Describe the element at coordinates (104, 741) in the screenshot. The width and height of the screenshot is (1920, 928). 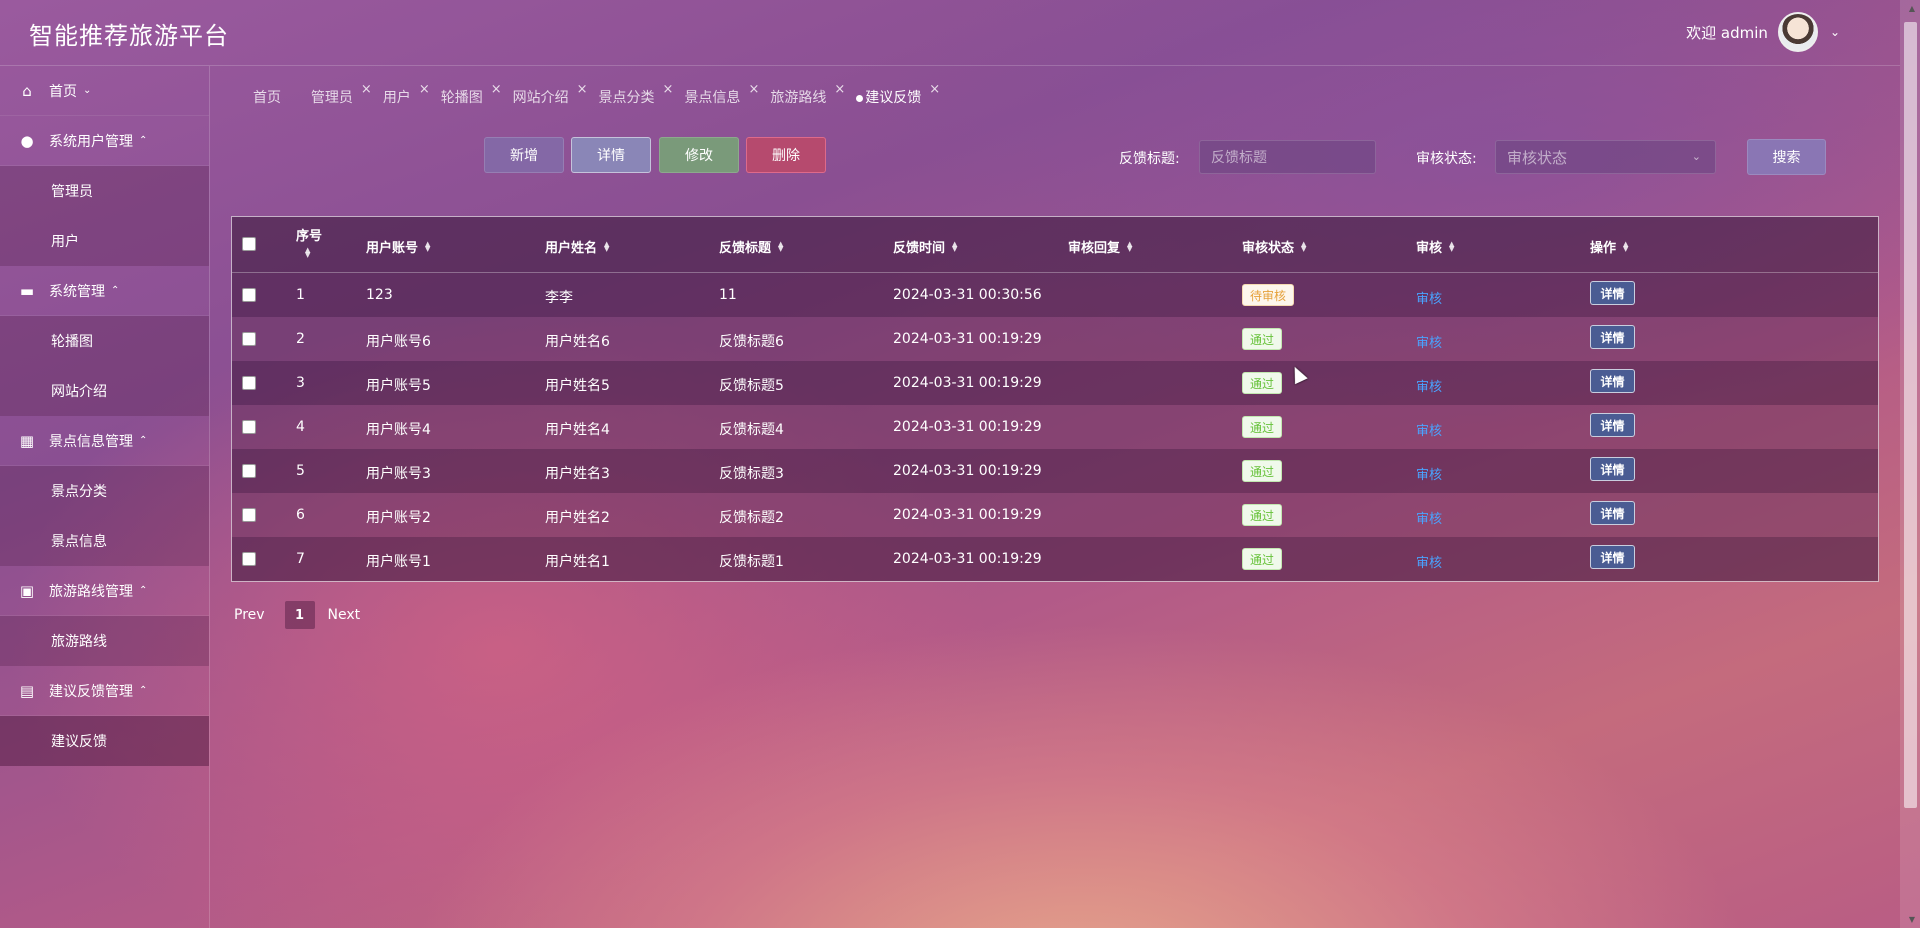
I see `sidebar-item-feedback: 建议反馈` at that location.